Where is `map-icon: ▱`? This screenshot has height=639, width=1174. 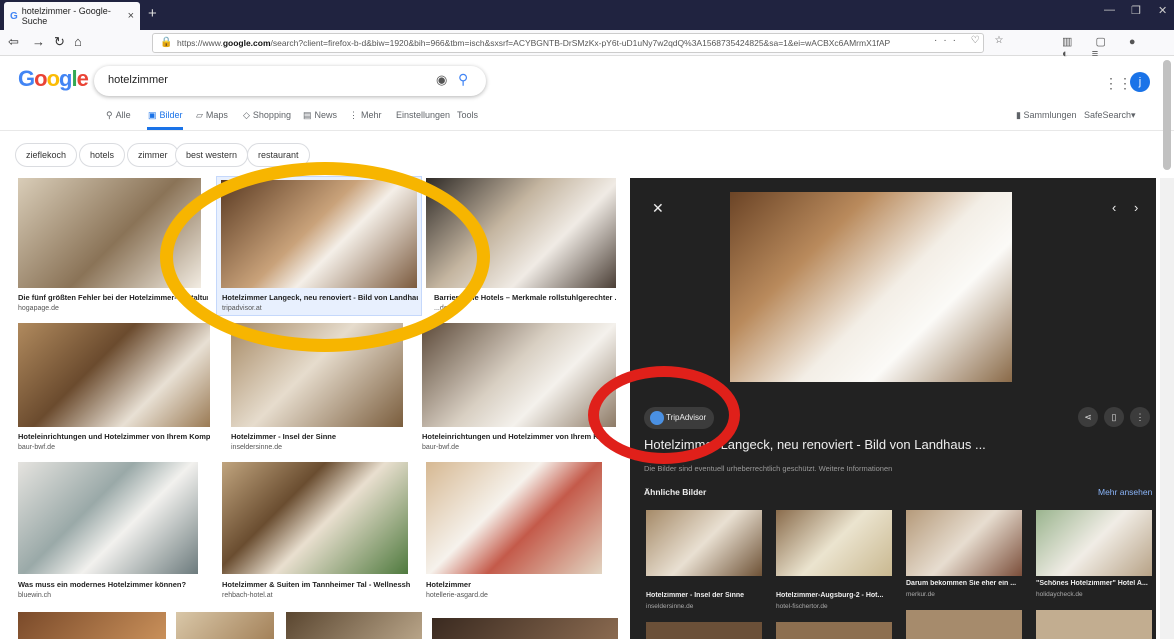
map-icon: ▱ is located at coordinates (199, 115).